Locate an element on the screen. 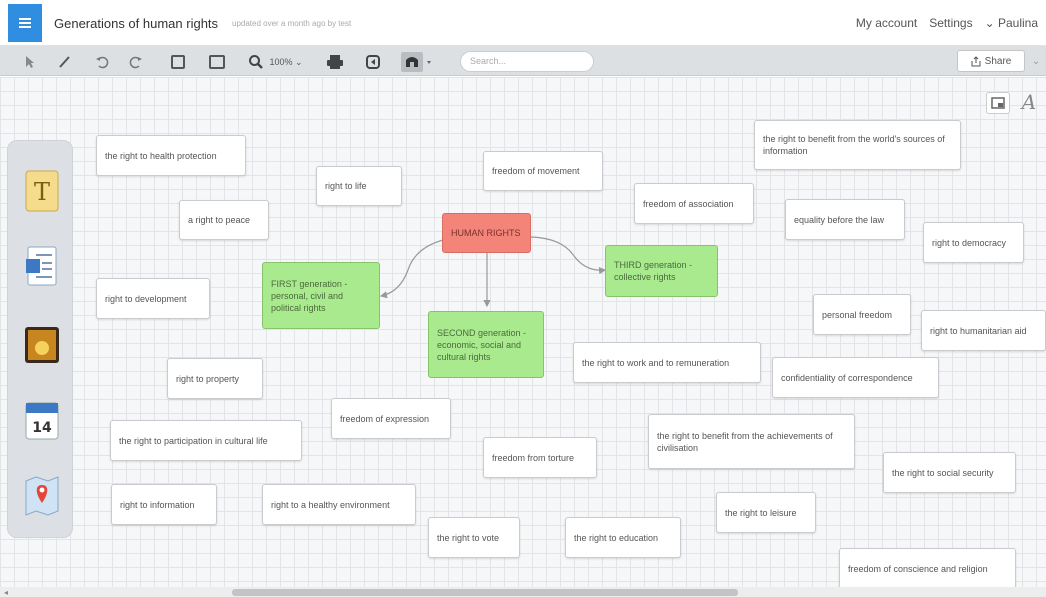 This screenshot has width=1046, height=597. node-right: the right to work and to remuneration is located at coordinates (667, 362).